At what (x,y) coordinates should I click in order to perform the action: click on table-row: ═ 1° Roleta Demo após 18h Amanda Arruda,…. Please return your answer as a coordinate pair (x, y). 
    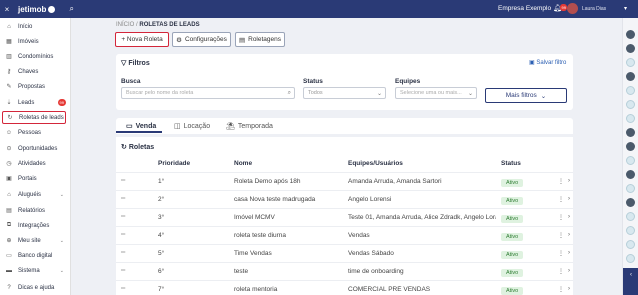
    Looking at the image, I should click on (344, 181).